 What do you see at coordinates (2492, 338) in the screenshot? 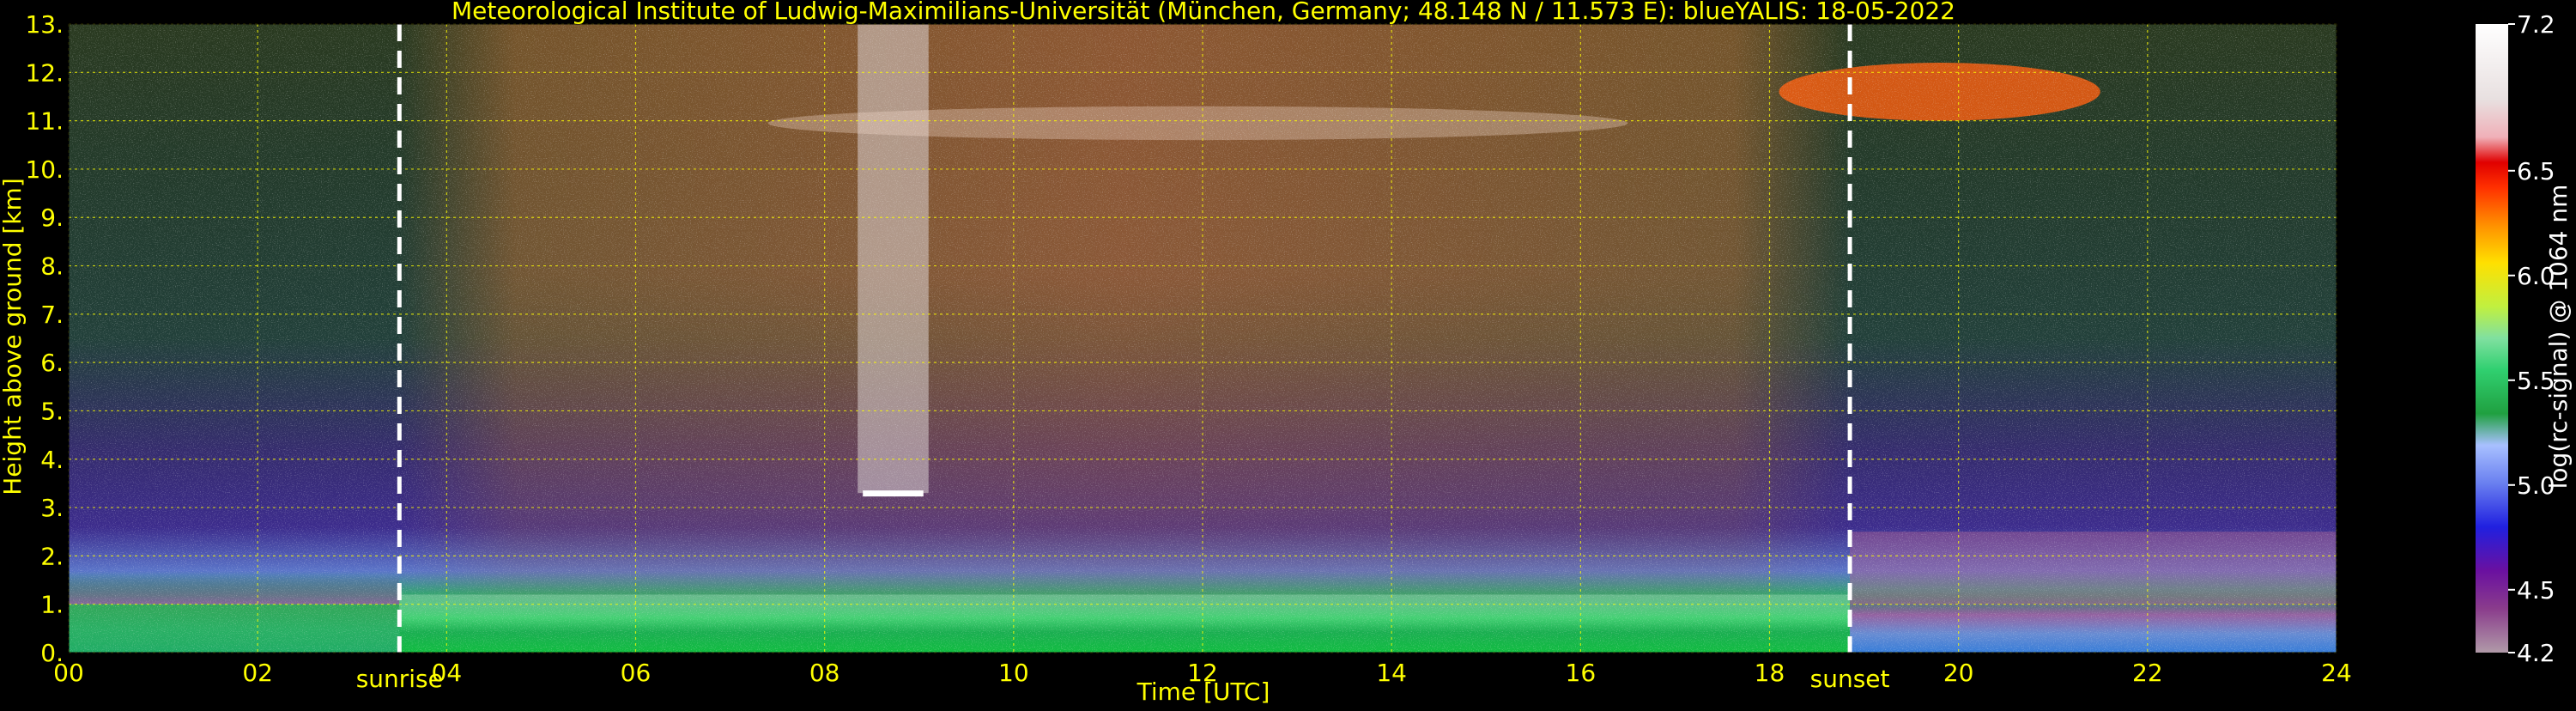
I see `colorbar-scale` at bounding box center [2492, 338].